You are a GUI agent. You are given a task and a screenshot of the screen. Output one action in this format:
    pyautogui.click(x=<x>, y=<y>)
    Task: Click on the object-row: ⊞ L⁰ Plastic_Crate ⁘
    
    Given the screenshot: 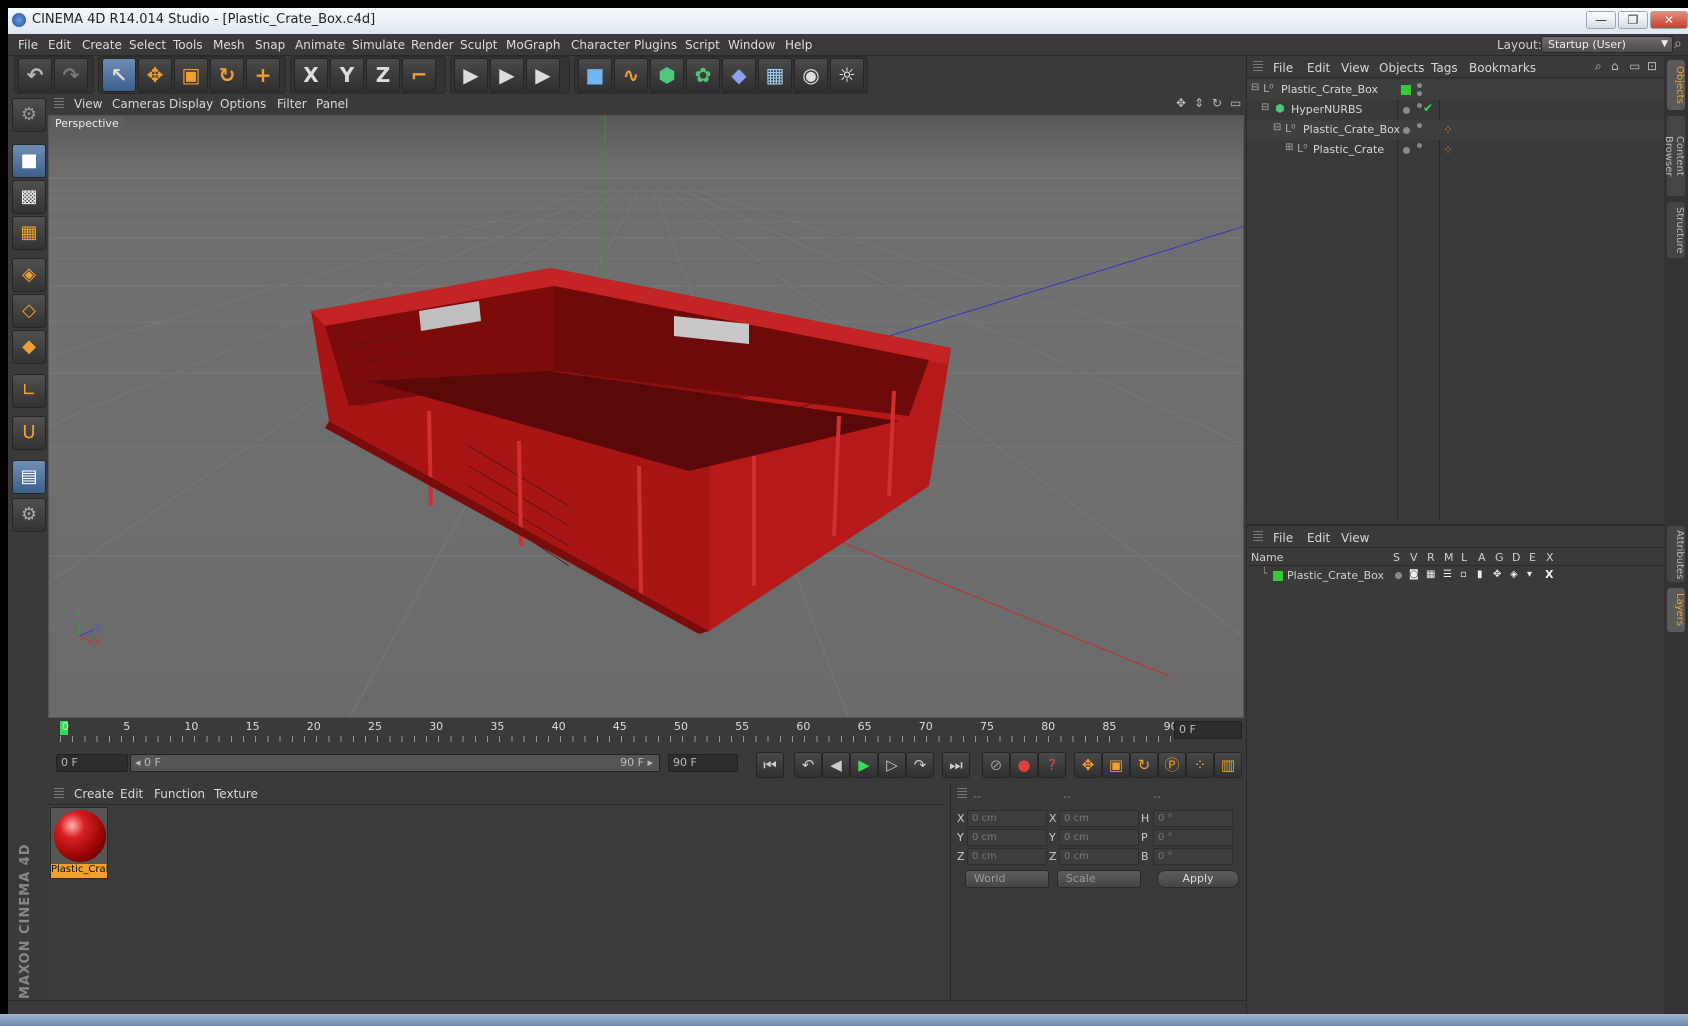 What is the action you would take?
    pyautogui.click(x=1456, y=150)
    